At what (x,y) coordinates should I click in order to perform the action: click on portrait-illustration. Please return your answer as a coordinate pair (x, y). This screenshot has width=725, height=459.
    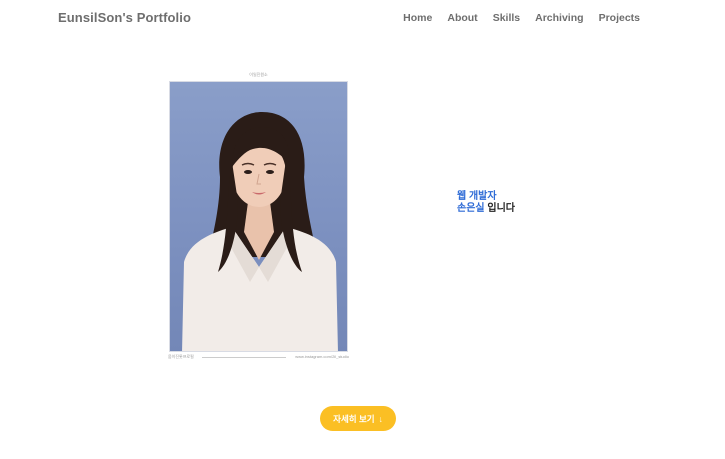
    Looking at the image, I should click on (260, 231).